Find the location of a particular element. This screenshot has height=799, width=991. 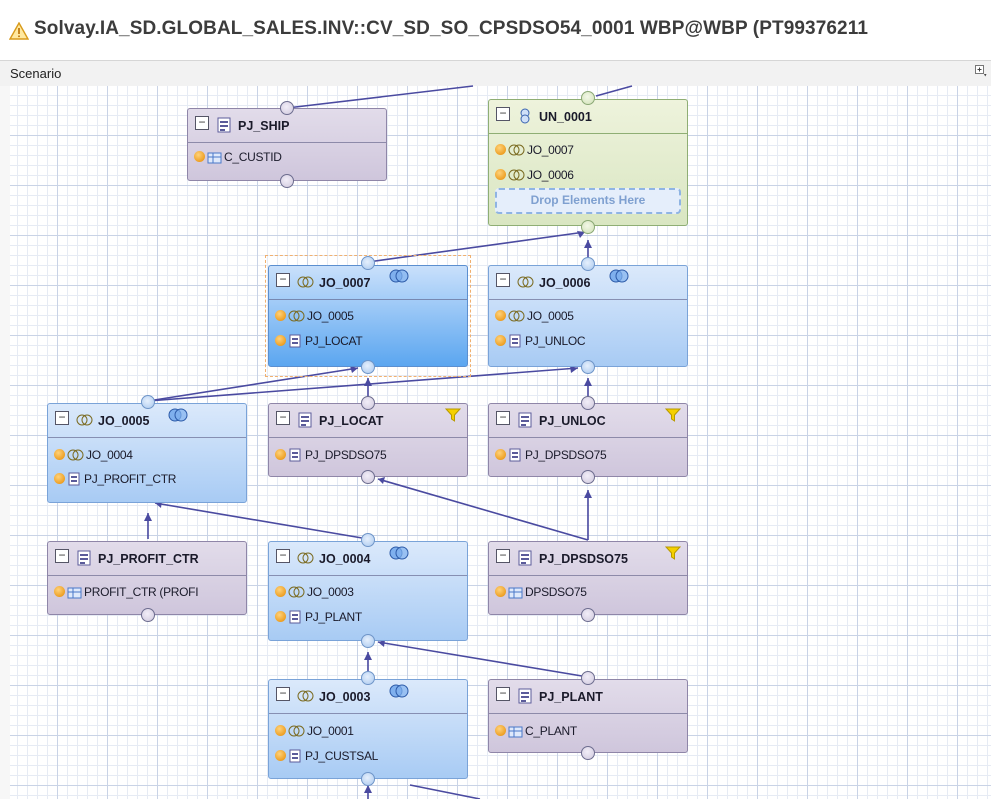

port-pj-dpsdso75-bottom is located at coordinates (588, 615).